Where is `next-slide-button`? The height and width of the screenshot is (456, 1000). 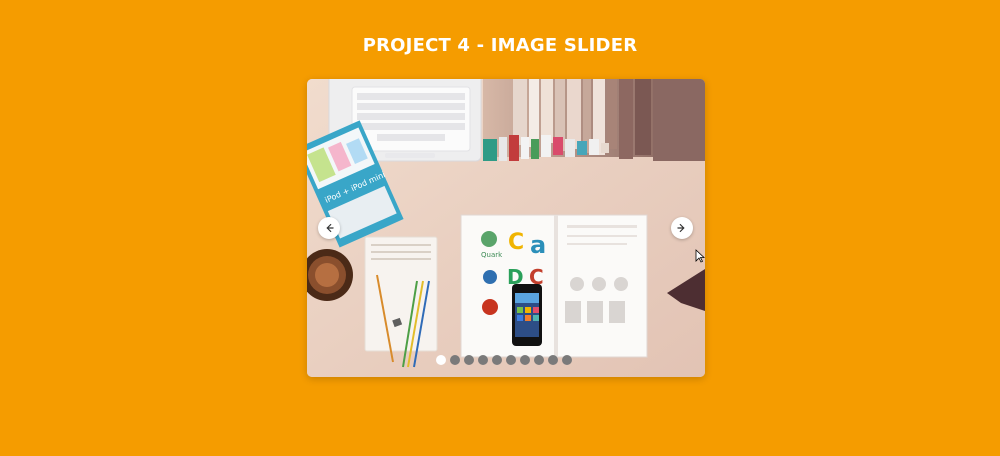 next-slide-button is located at coordinates (682, 228).